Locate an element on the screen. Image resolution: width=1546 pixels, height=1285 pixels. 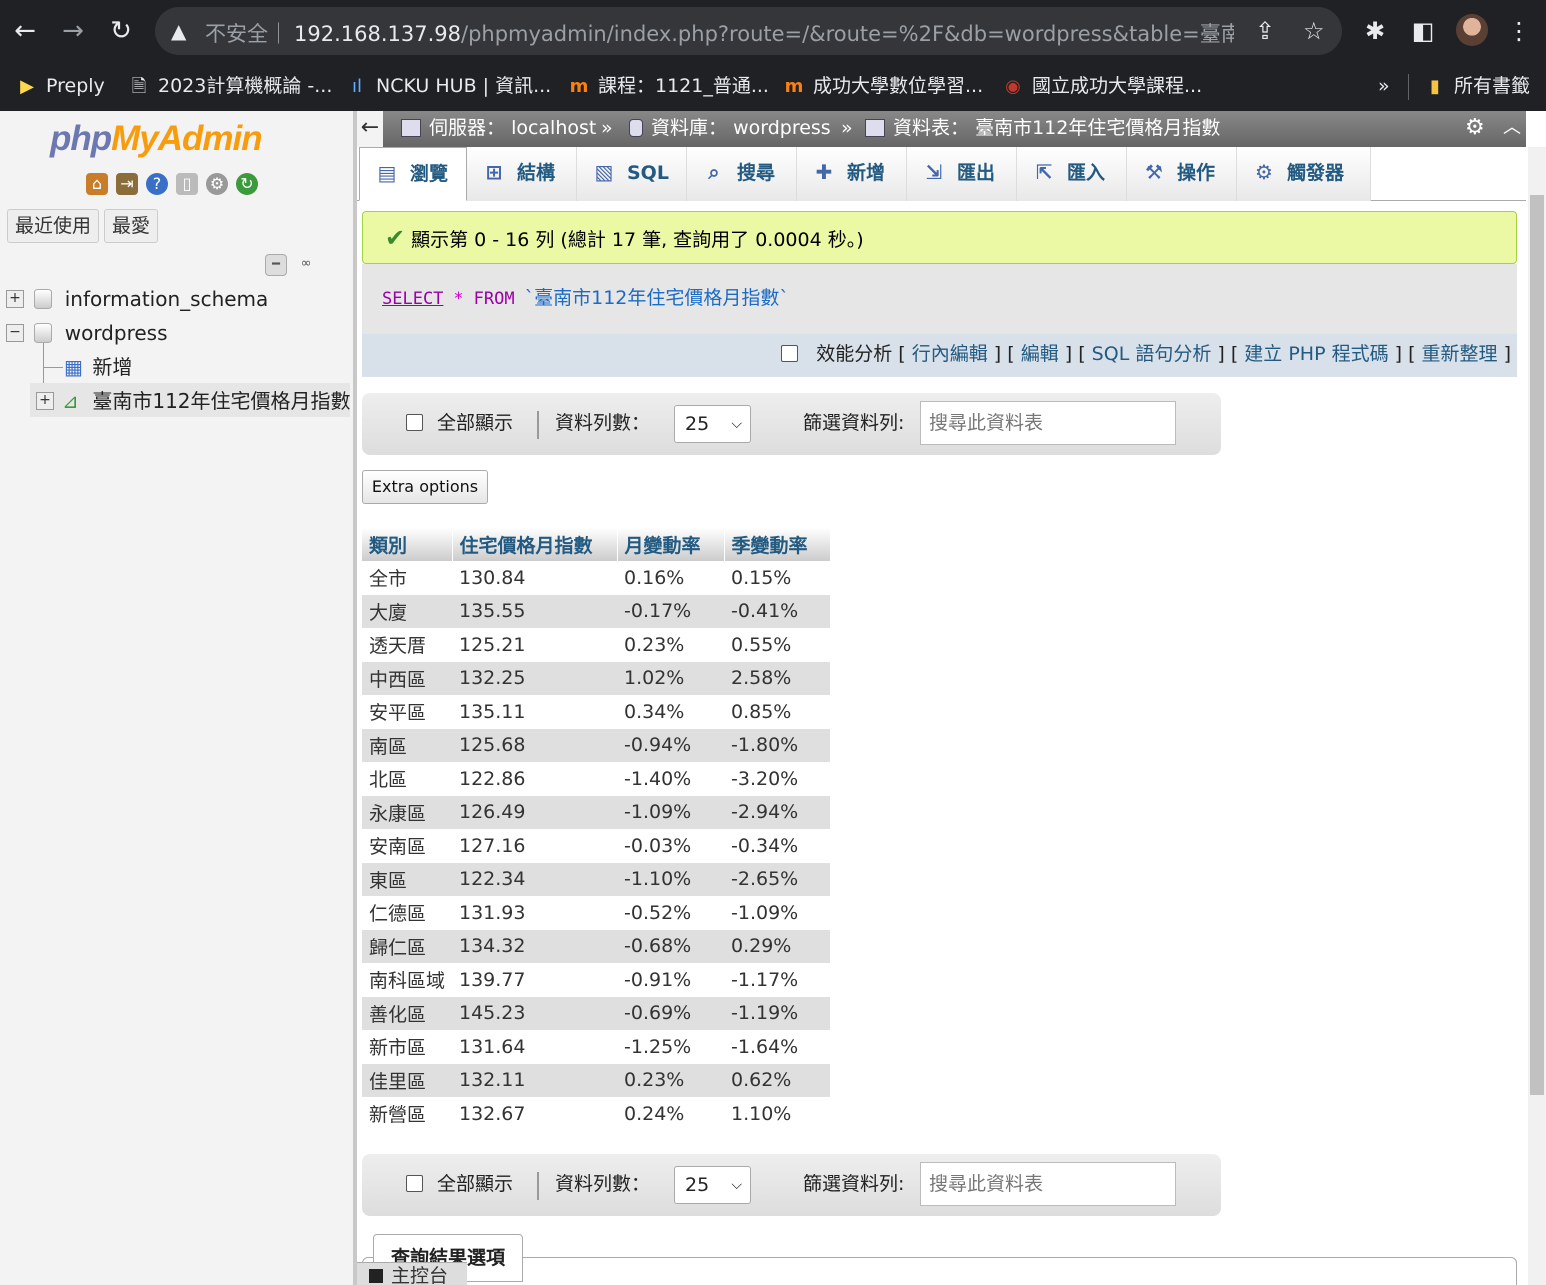
table-cell: -1.25% is located at coordinates (670, 1047).